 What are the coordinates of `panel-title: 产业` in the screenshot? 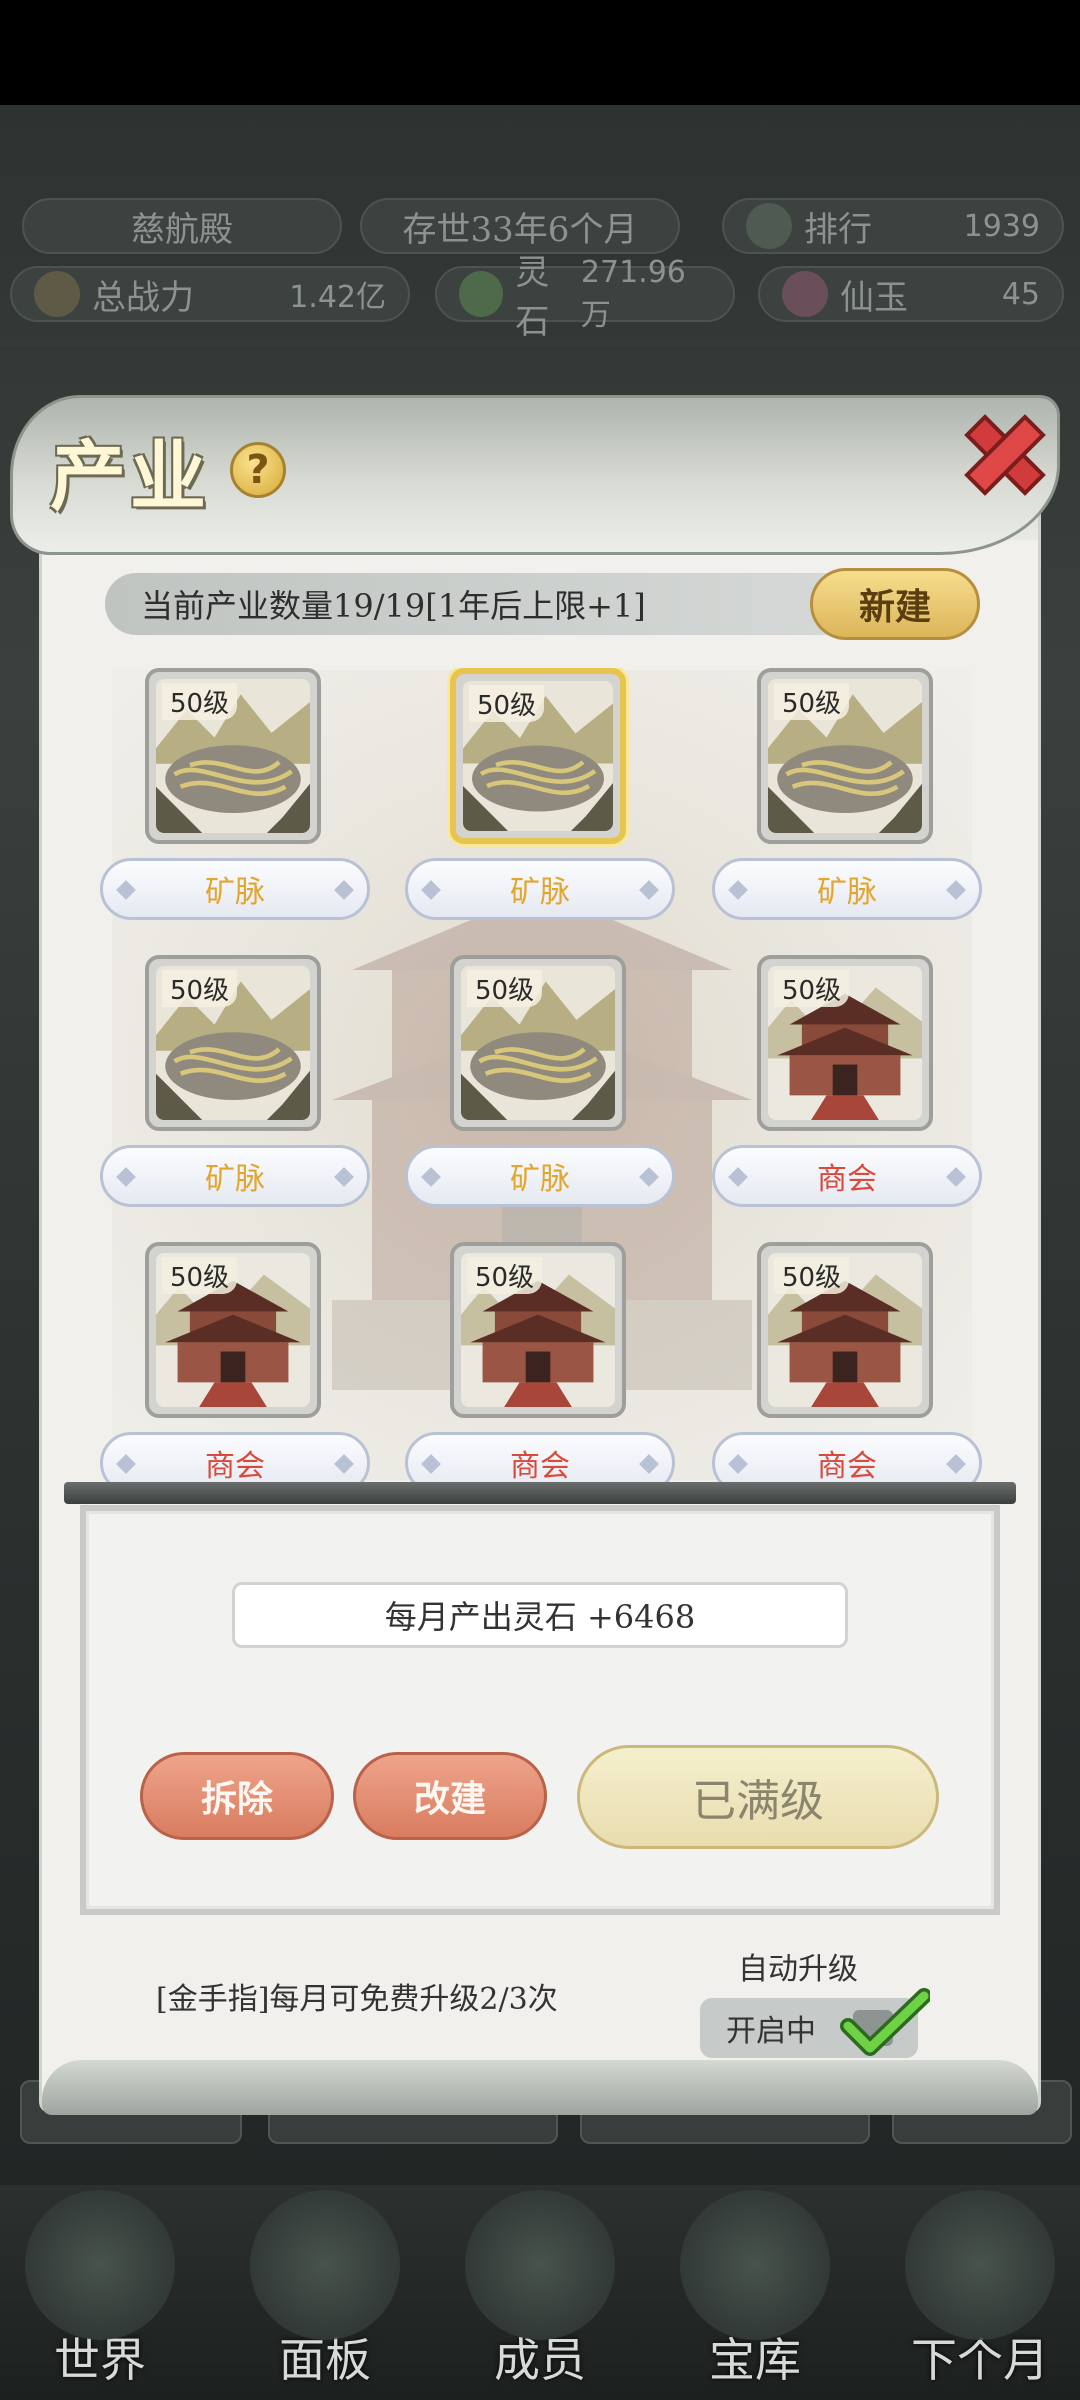 It's located at (130, 476).